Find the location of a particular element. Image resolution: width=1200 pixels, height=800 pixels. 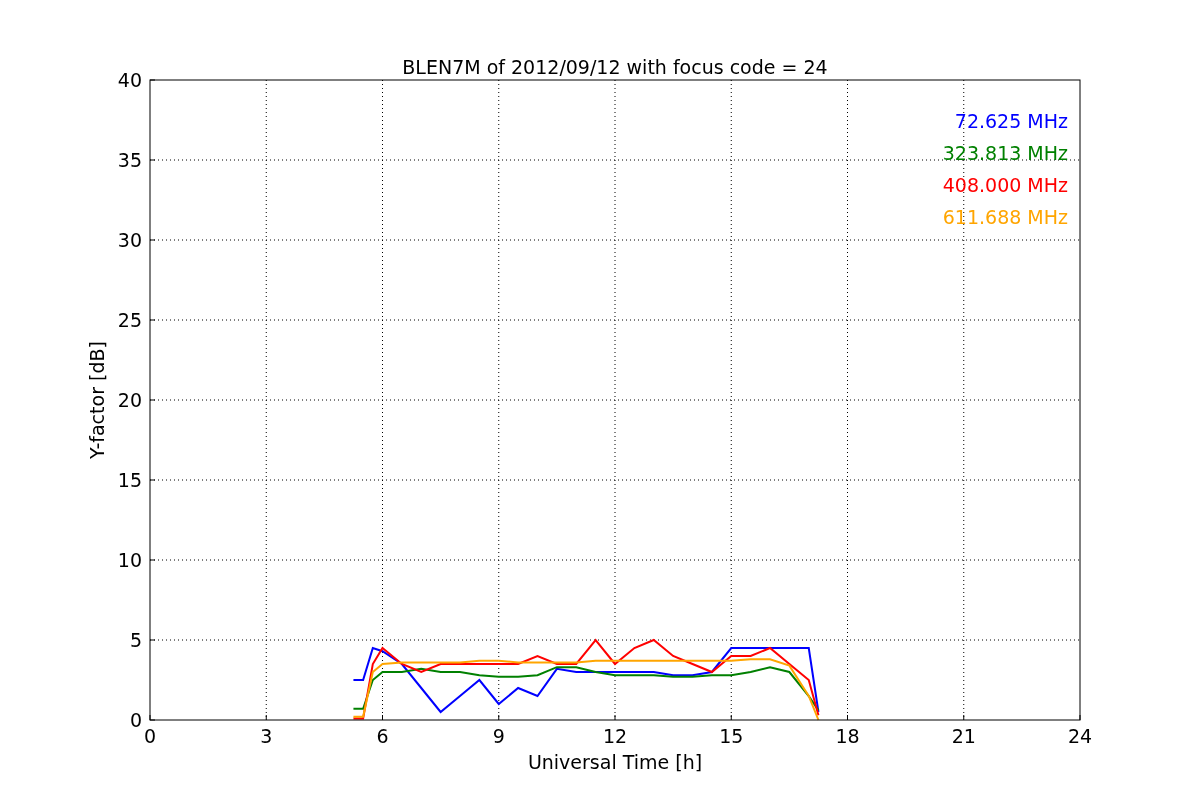

x-tick-label: 12 is located at coordinates (615, 736).